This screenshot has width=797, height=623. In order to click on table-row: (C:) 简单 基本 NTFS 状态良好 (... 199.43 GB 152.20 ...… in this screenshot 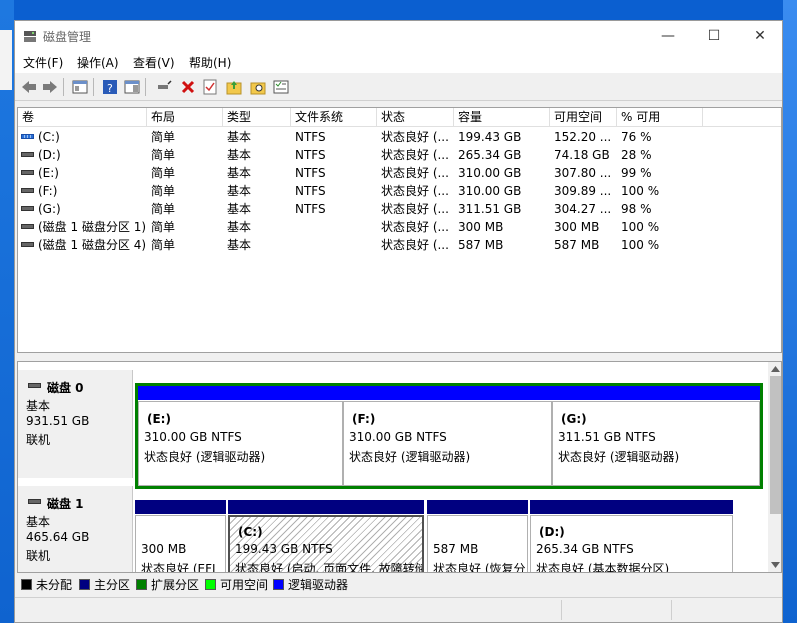, I will do `click(399, 137)`.